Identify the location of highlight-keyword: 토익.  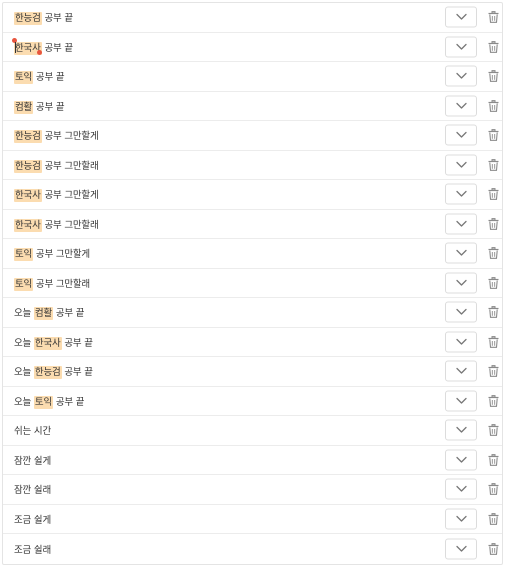
(43, 402).